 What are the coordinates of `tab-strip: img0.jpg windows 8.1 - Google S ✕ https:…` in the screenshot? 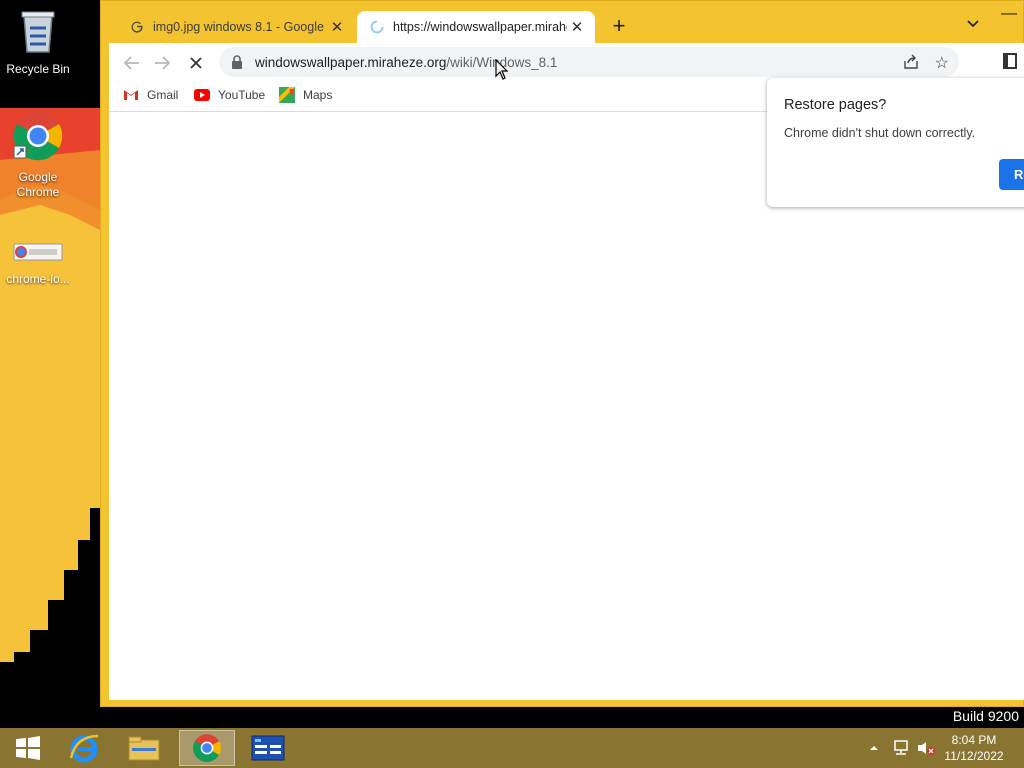 It's located at (562, 22).